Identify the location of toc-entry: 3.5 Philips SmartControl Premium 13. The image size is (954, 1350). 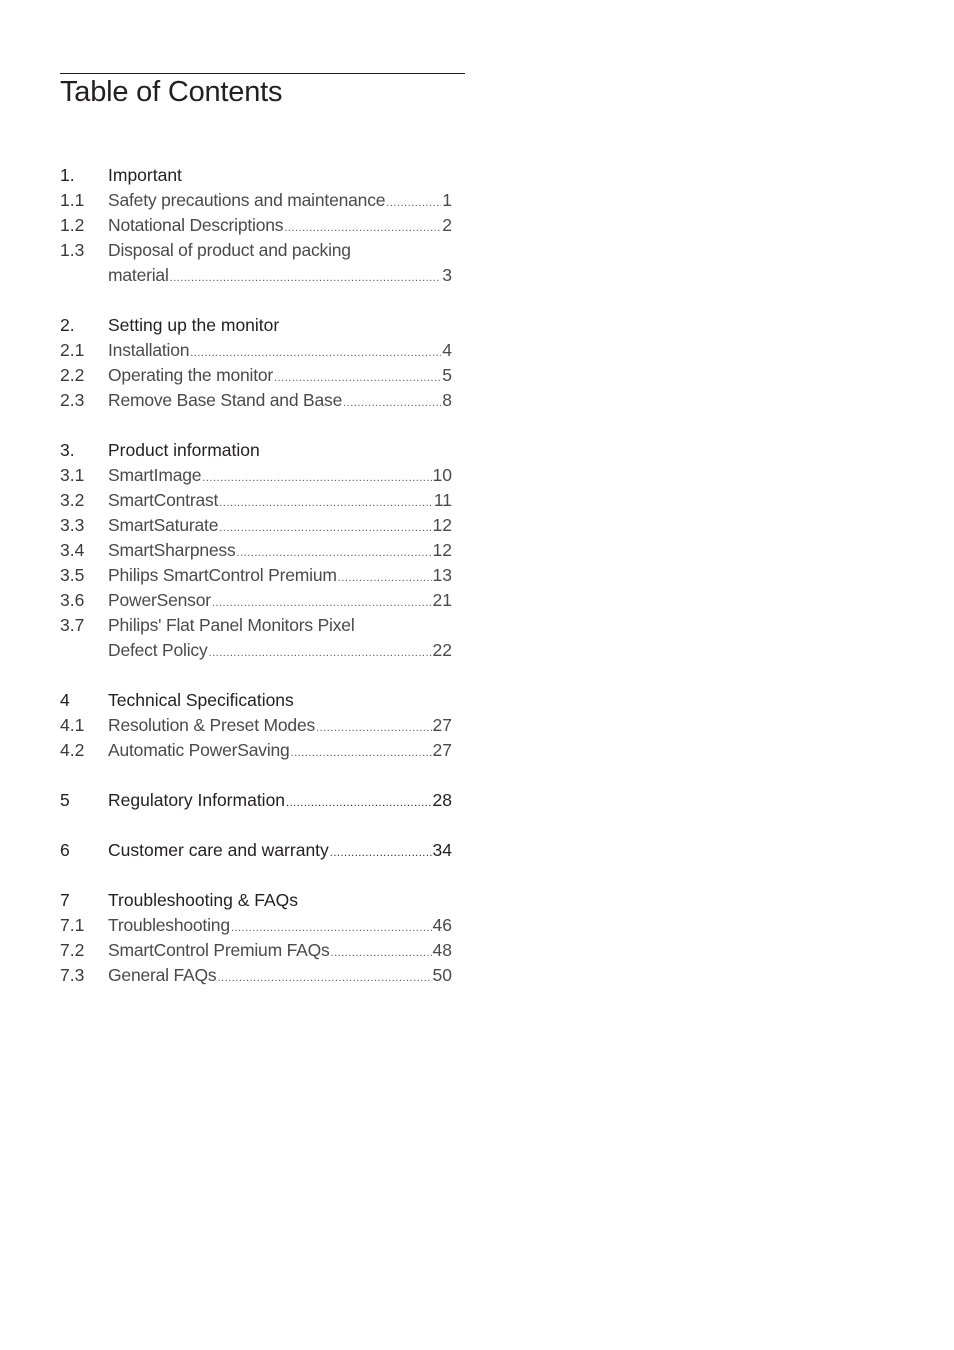
(256, 575).